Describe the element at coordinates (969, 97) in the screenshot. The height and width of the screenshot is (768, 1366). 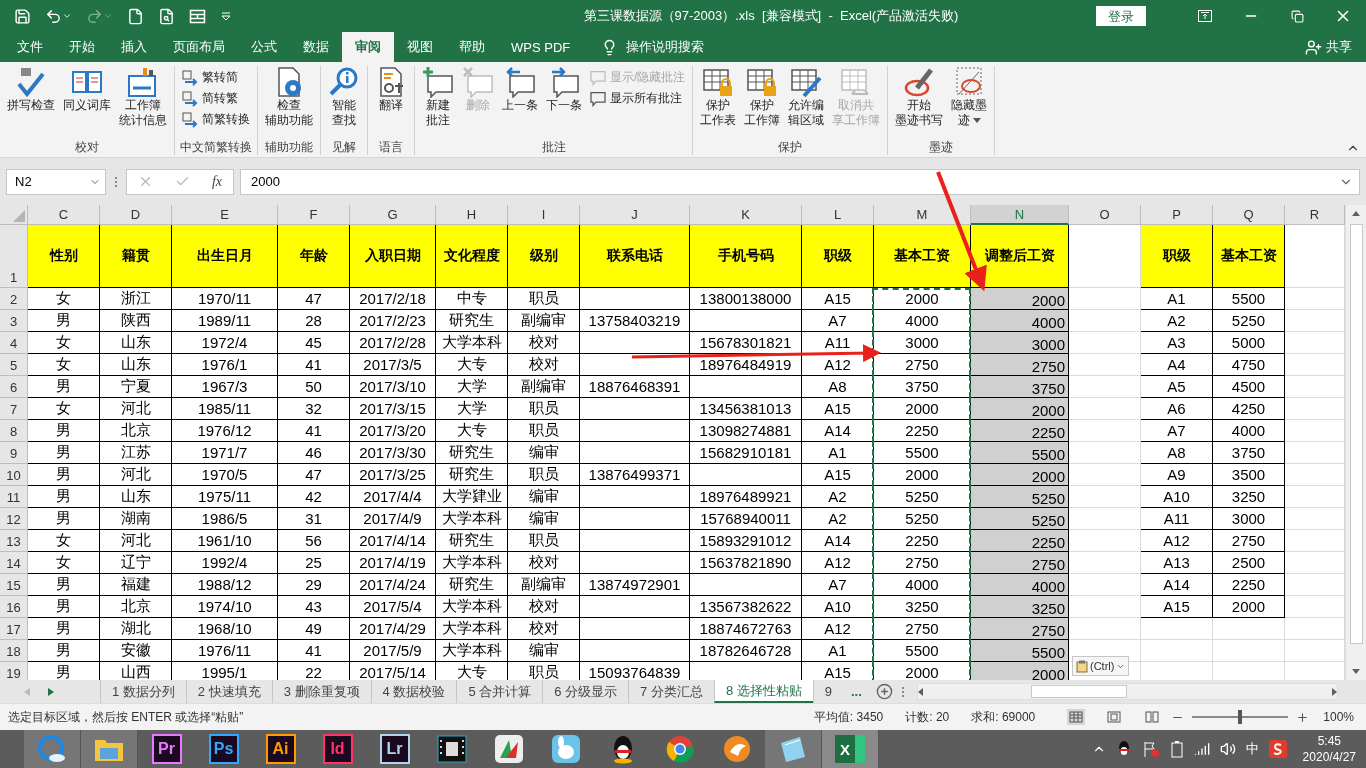
I see `ribbon-button: 隐藏墨 迹` at that location.